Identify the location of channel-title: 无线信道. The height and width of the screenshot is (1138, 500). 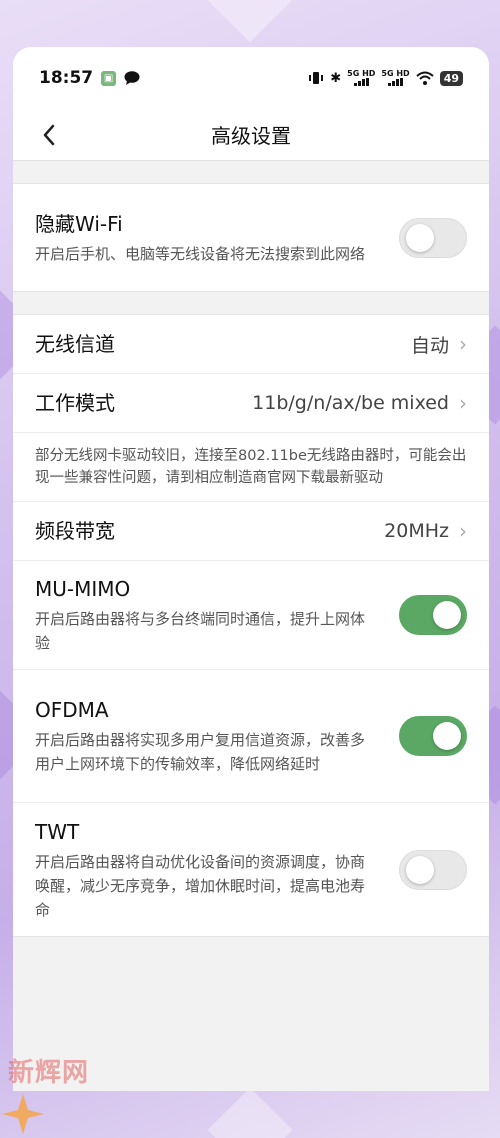
(75, 344).